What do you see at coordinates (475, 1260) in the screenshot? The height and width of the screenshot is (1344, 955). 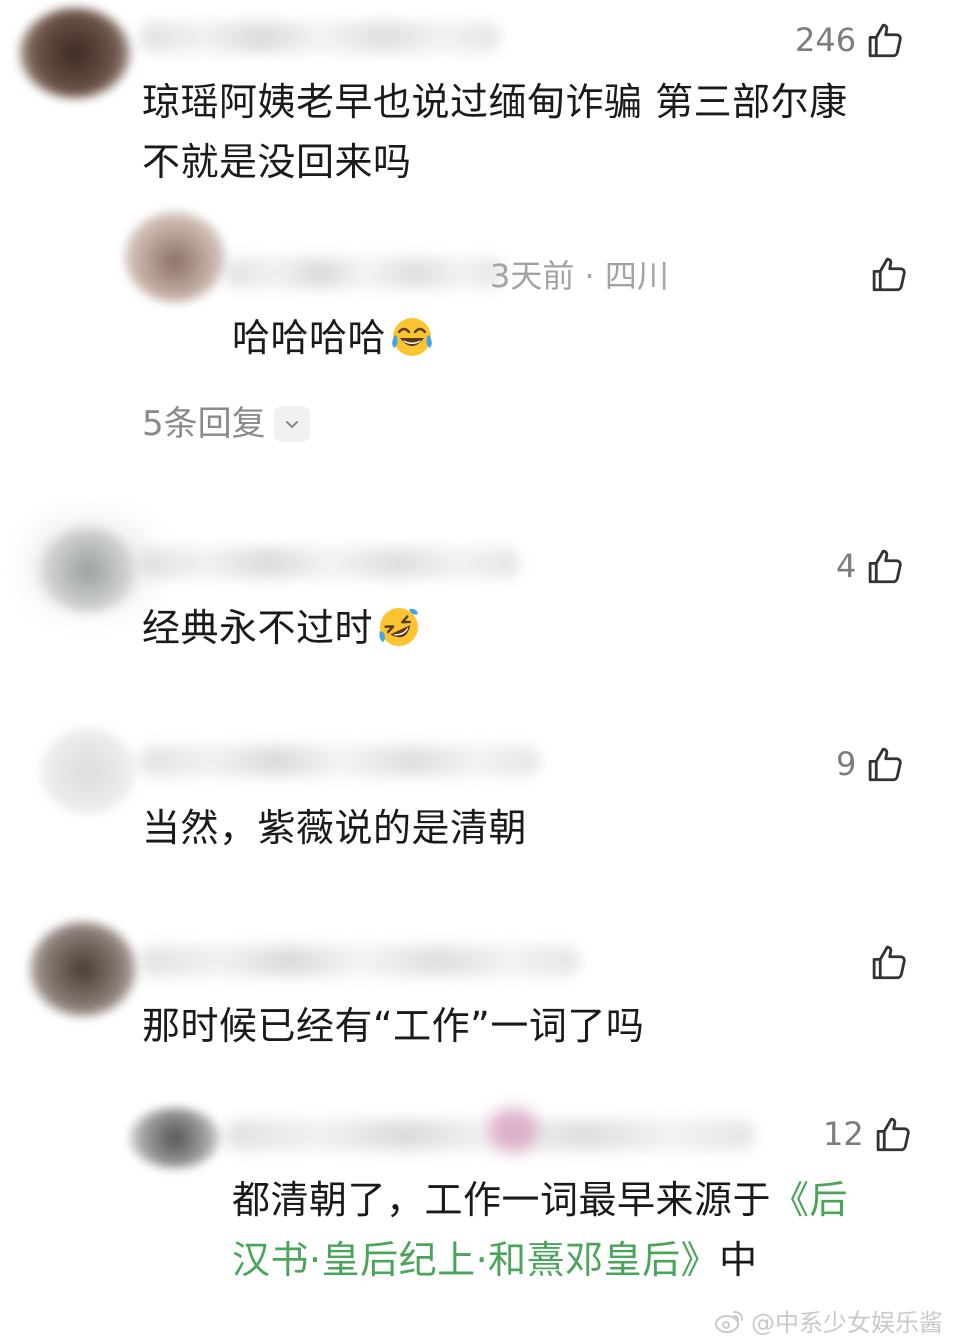 I see `book-reference-link: 汉书·皇后纪上·和熹邓皇后》` at bounding box center [475, 1260].